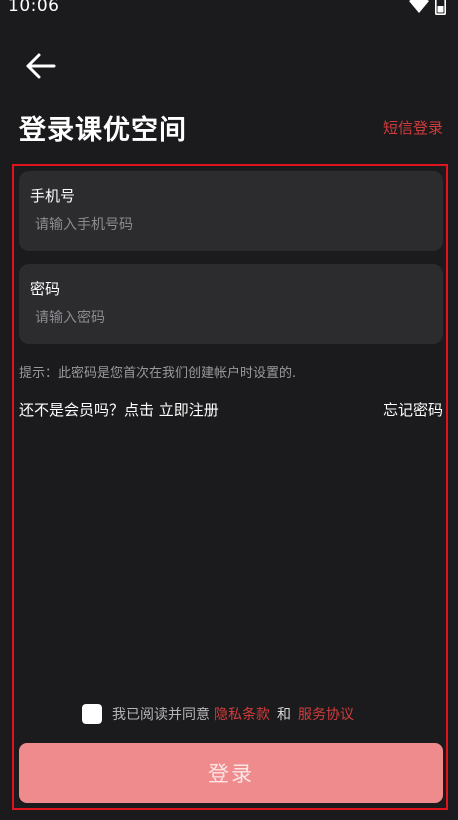  I want to click on agreement-and: 和, so click(284, 715).